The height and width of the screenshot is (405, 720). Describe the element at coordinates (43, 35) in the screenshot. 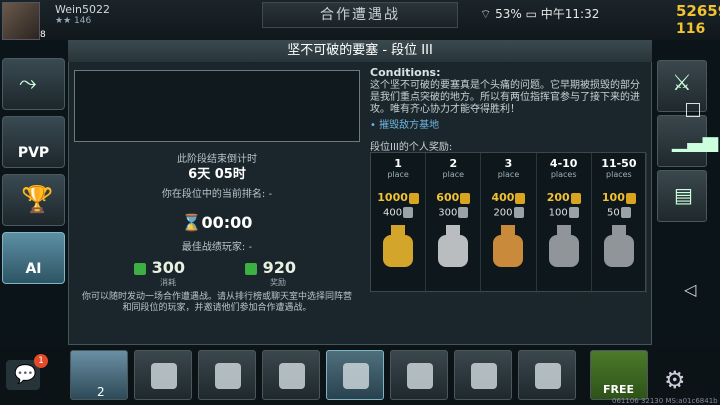

I see `player-level: 8` at that location.